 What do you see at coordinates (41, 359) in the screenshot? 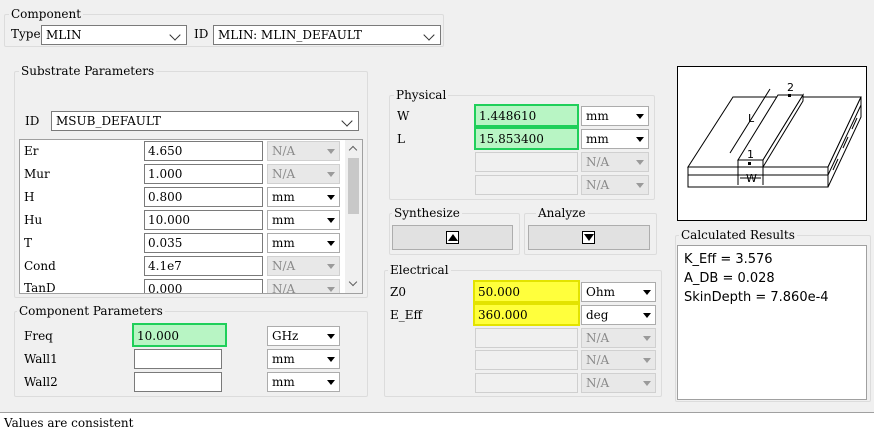
I see `wall1-label: Wall1` at bounding box center [41, 359].